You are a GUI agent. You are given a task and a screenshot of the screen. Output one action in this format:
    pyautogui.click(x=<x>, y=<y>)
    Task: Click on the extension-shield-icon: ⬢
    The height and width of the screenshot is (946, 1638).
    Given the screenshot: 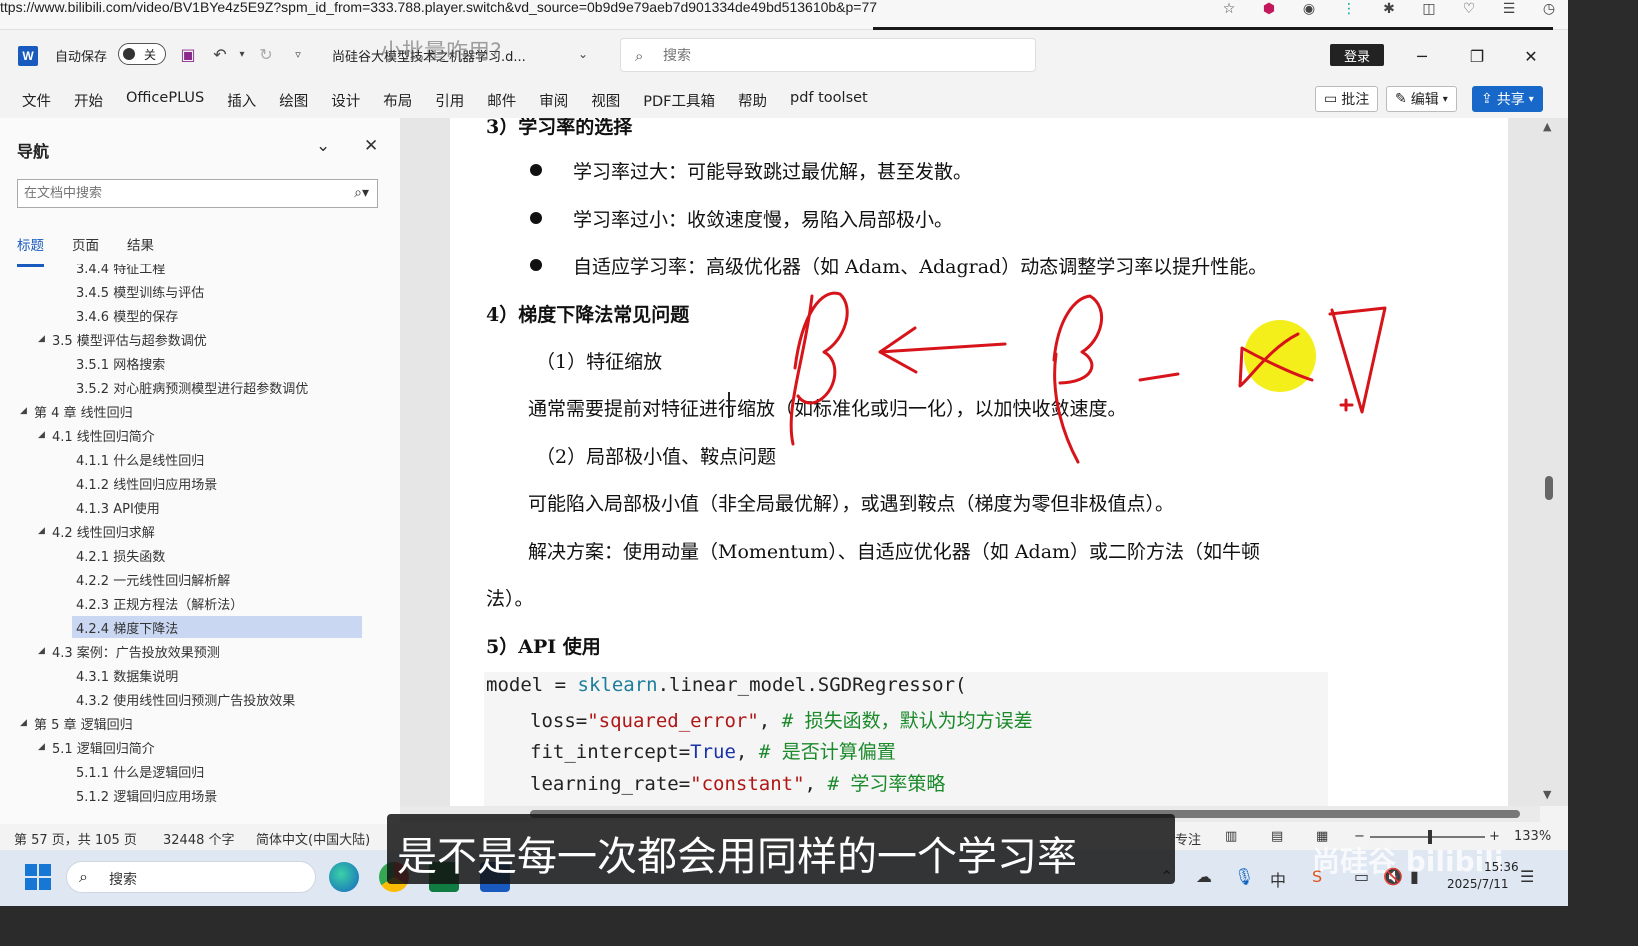 What is the action you would take?
    pyautogui.click(x=1269, y=9)
    